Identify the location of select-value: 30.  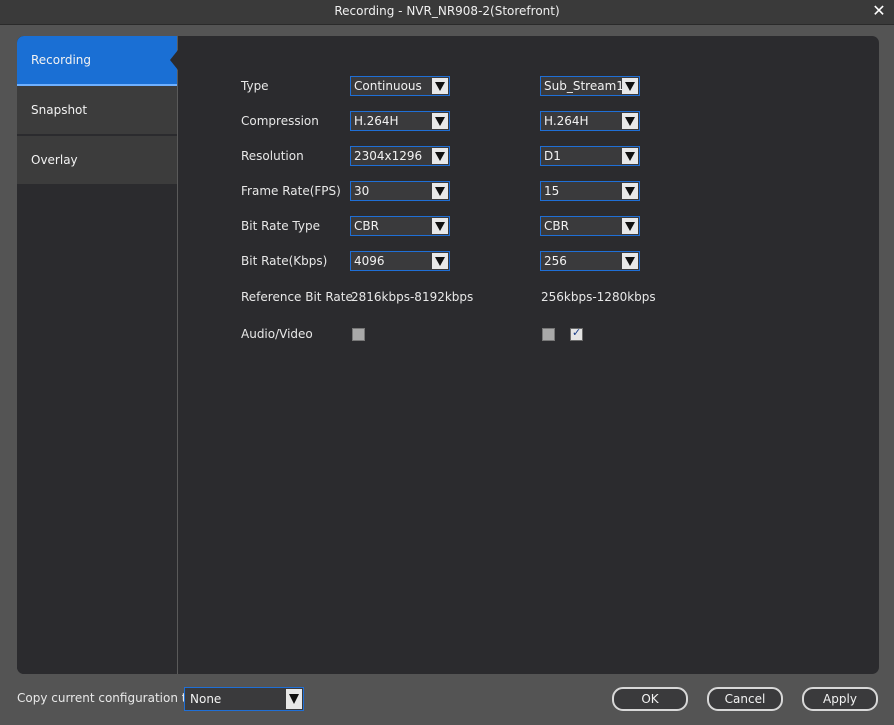
(362, 191).